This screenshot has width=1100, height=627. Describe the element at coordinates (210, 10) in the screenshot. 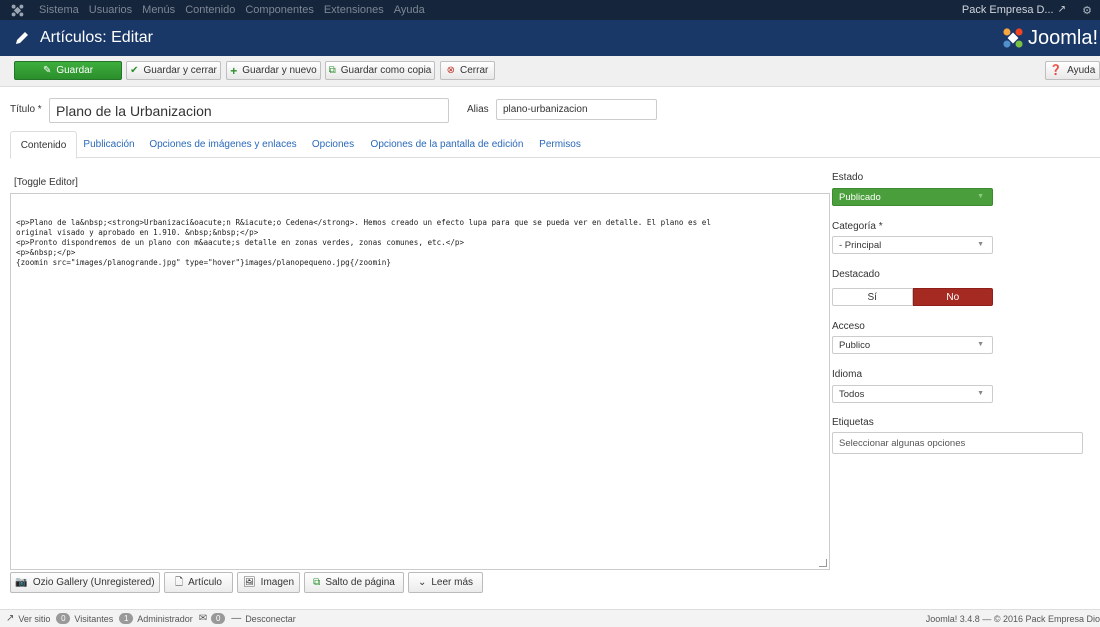

I see `menu-contenido: Contenido` at that location.